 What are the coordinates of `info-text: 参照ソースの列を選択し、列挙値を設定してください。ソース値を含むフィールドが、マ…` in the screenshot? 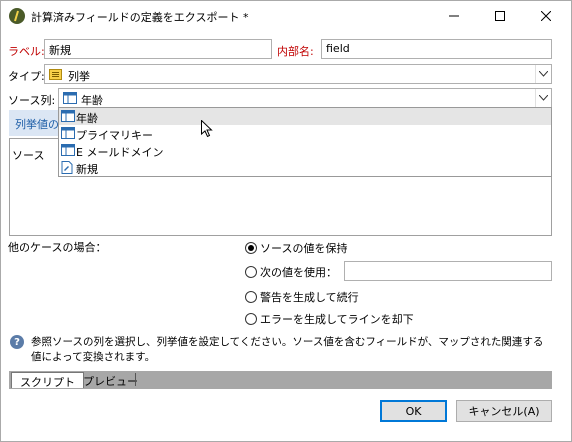 It's located at (287, 349).